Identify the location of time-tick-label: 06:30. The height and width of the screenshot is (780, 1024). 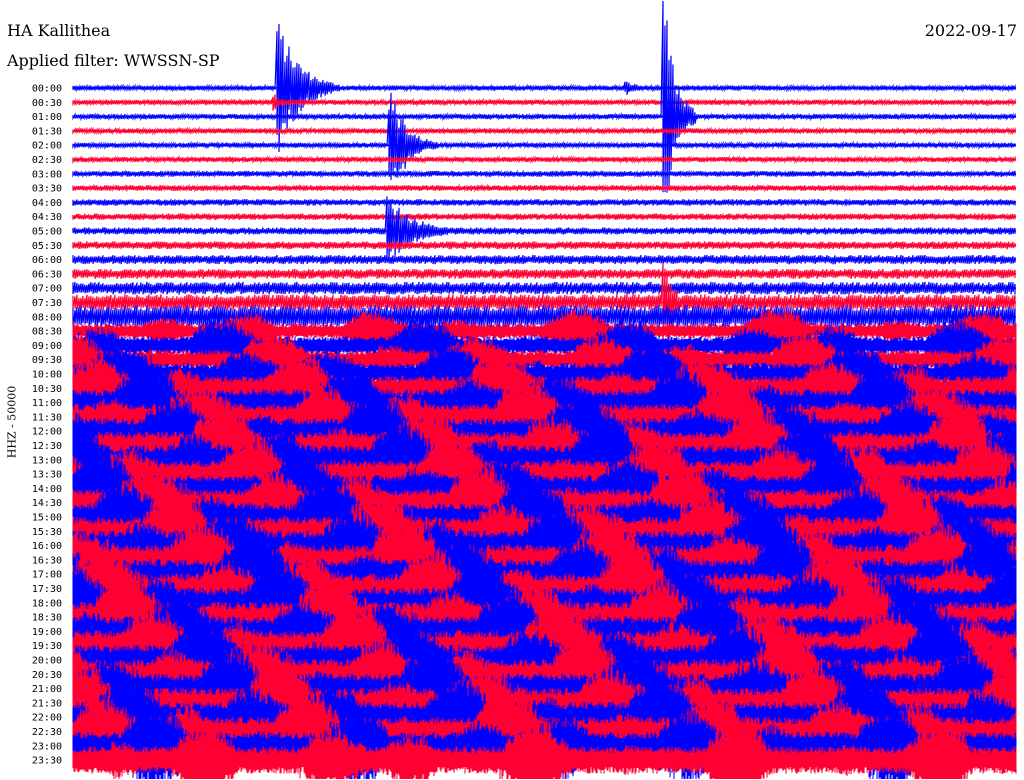
(47, 274).